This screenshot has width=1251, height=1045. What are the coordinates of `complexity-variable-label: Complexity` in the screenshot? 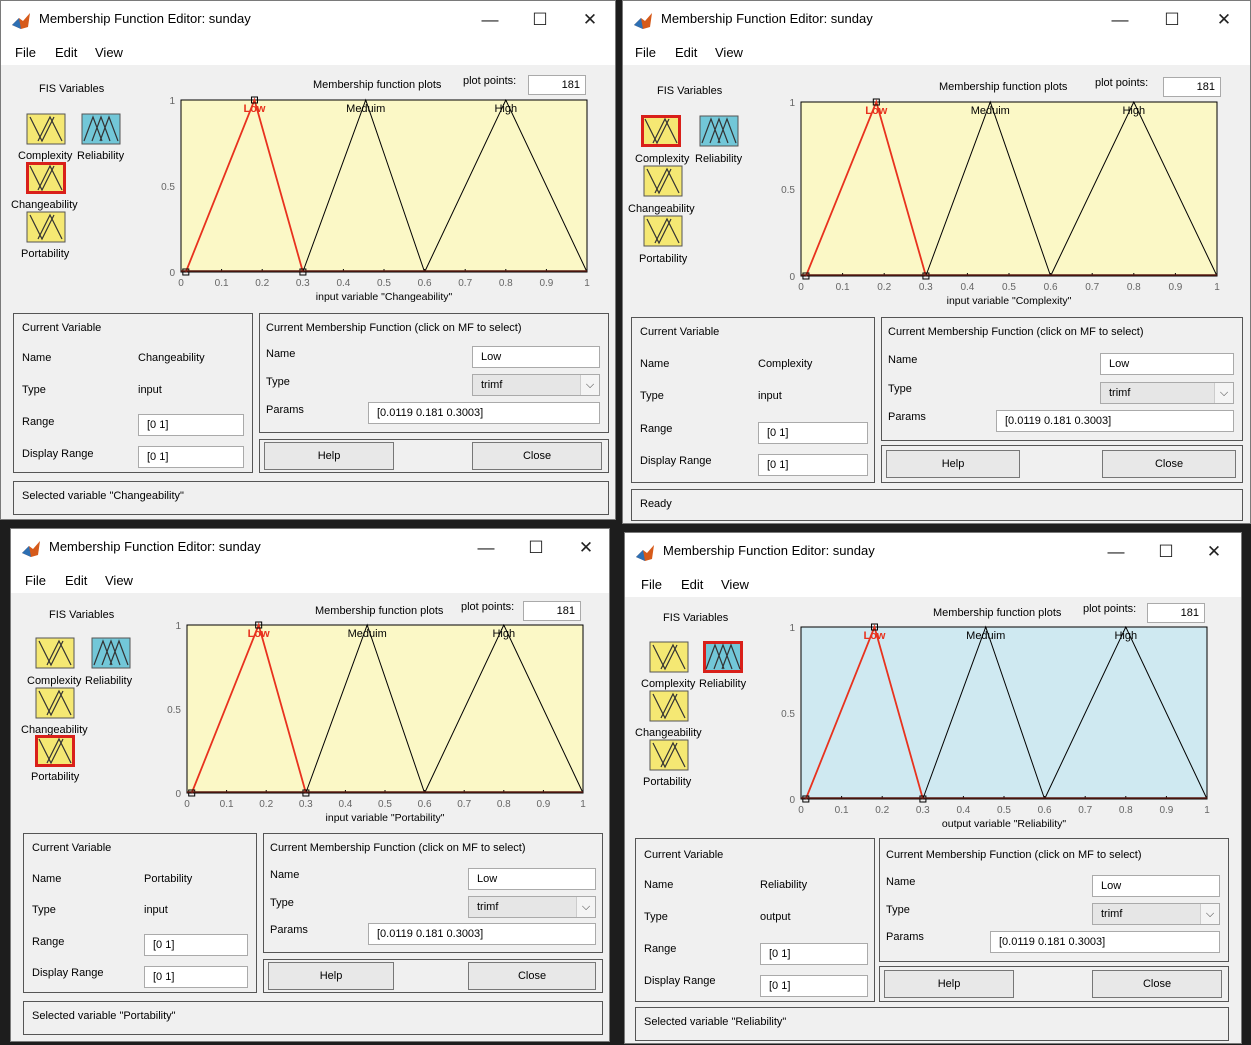 It's located at (662, 159).